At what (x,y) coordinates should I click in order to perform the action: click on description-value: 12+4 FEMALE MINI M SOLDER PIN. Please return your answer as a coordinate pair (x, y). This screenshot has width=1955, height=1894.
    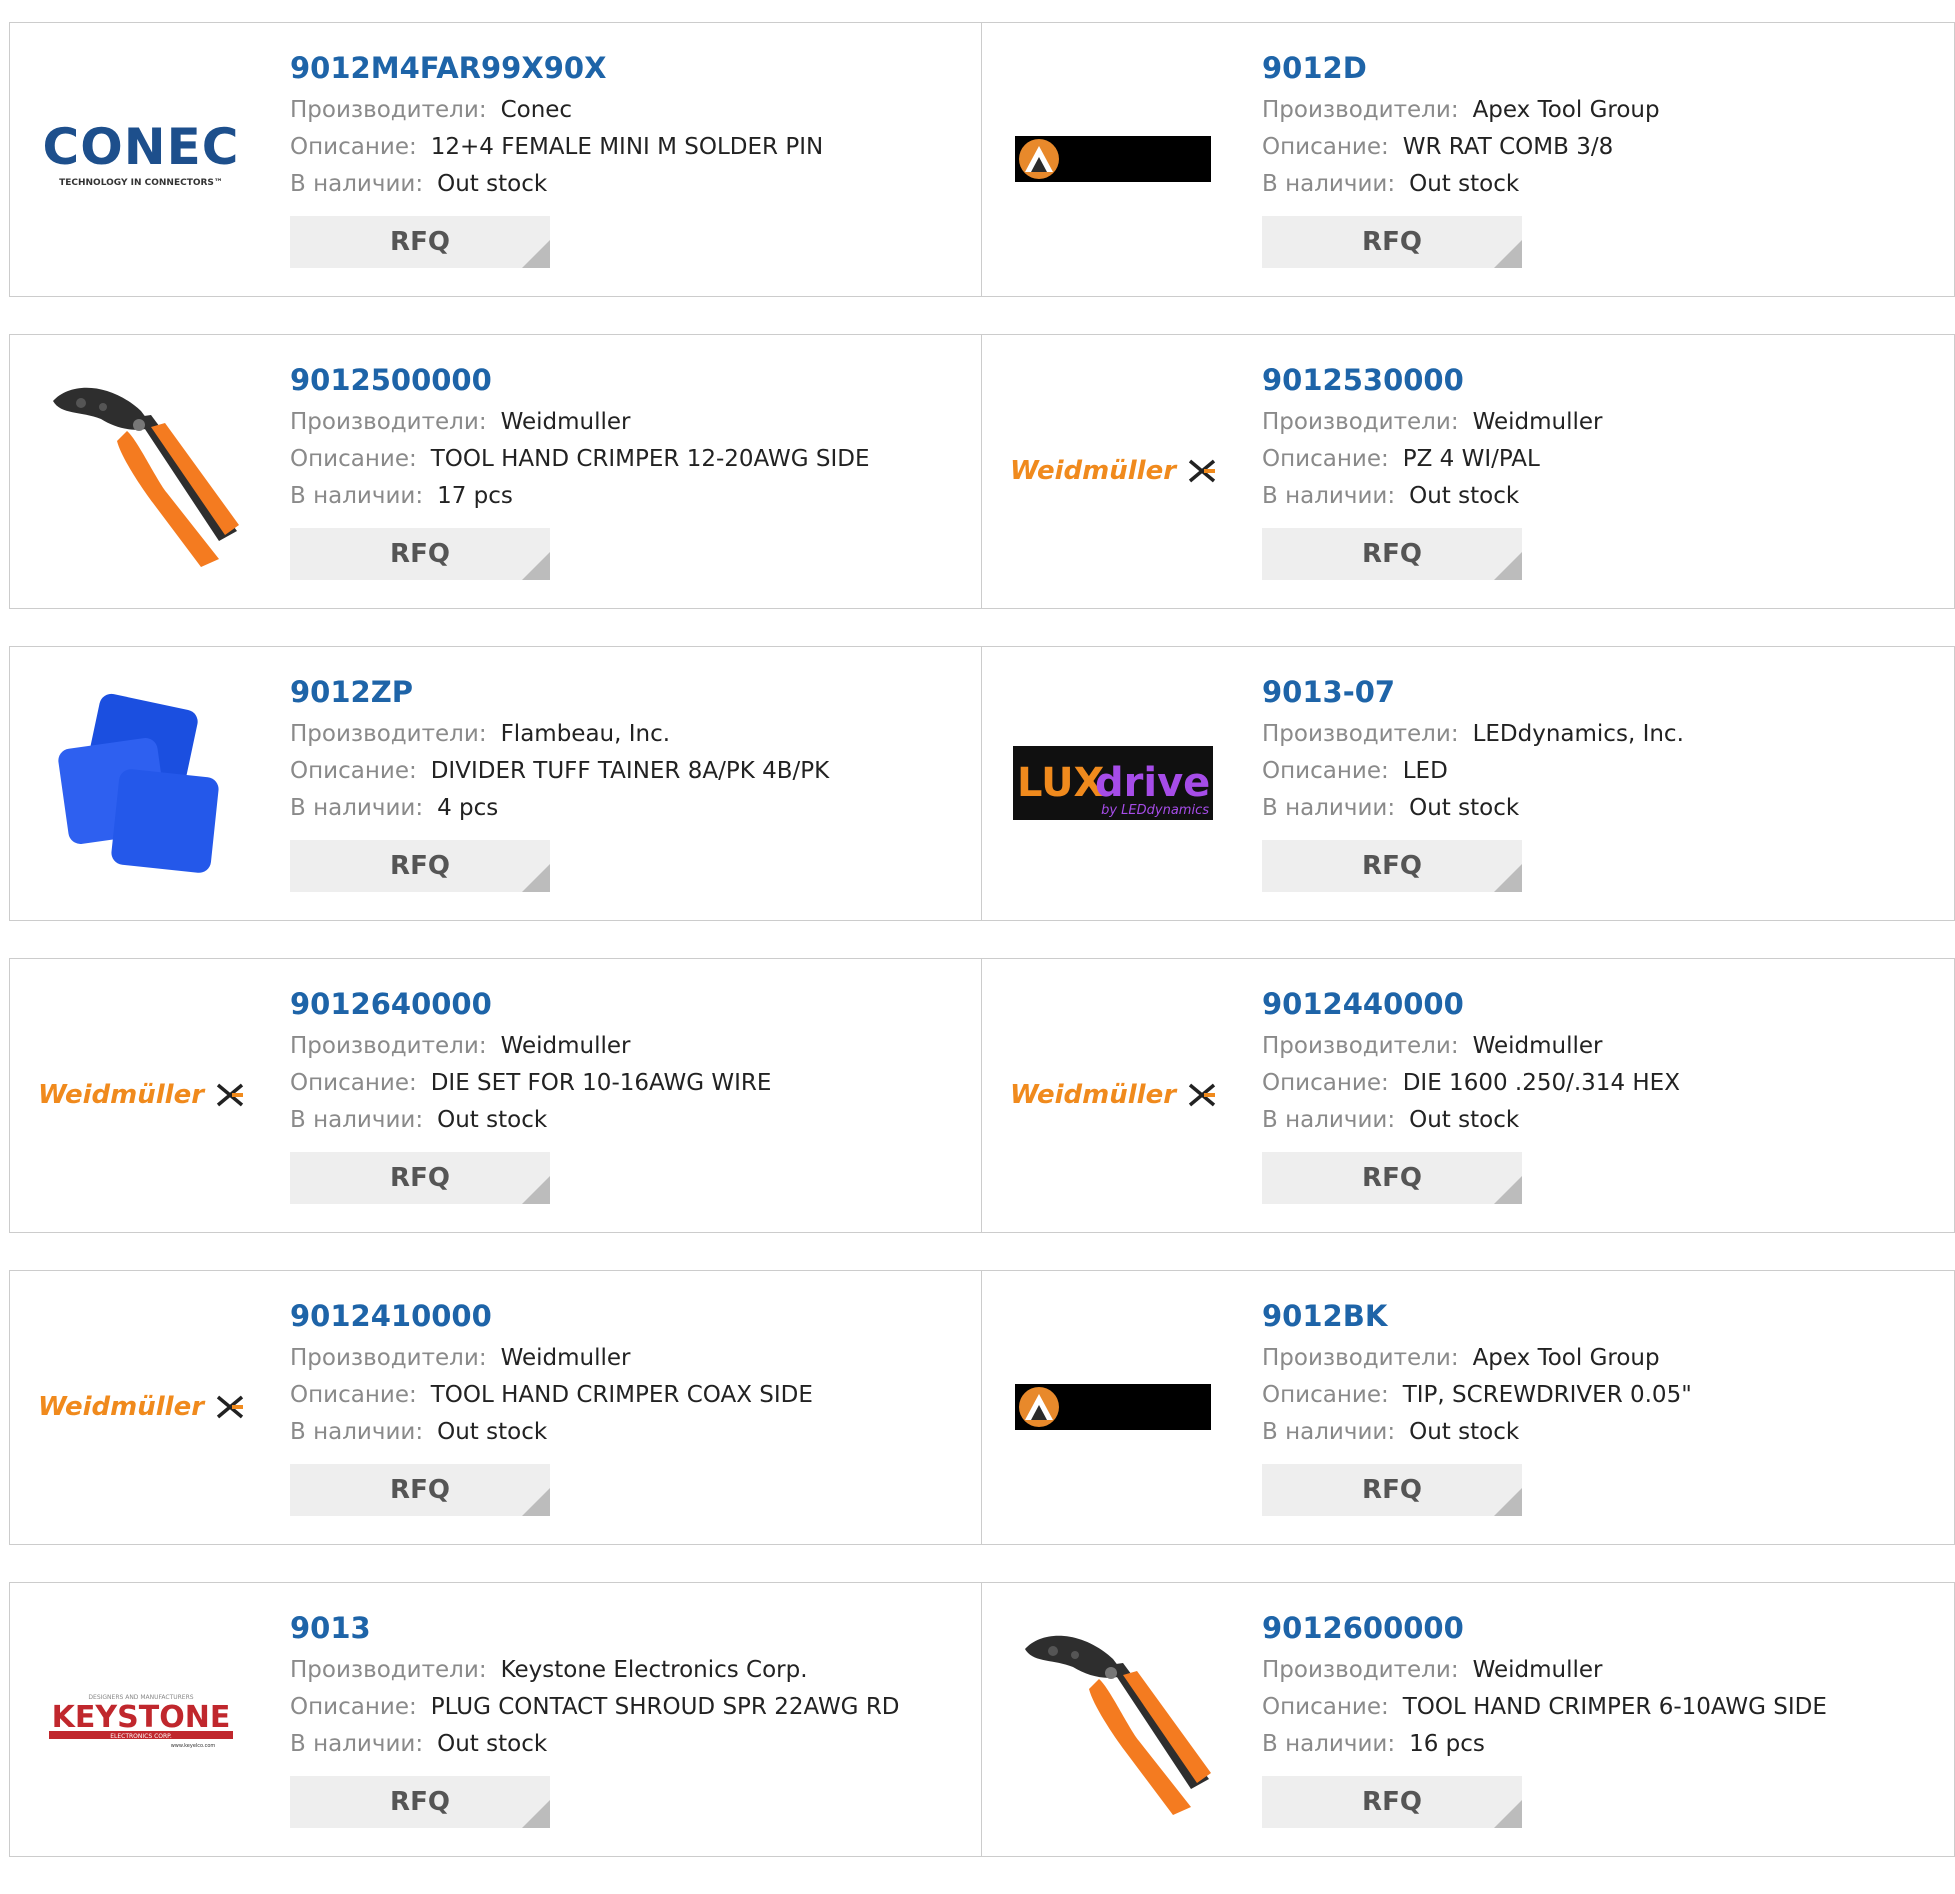
    Looking at the image, I should click on (627, 146).